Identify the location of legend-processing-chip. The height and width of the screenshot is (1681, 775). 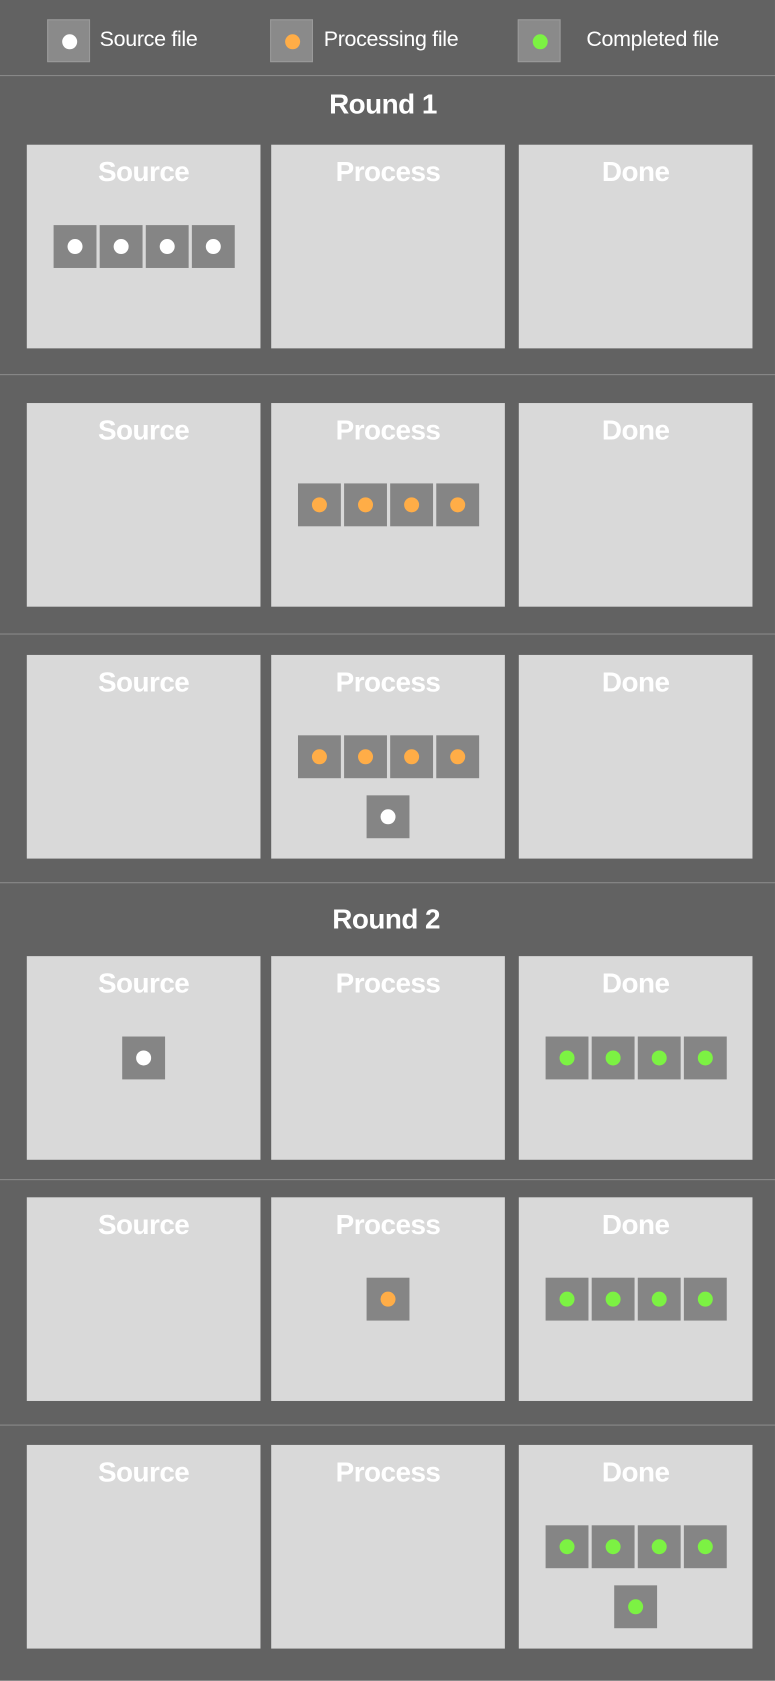
(291, 41).